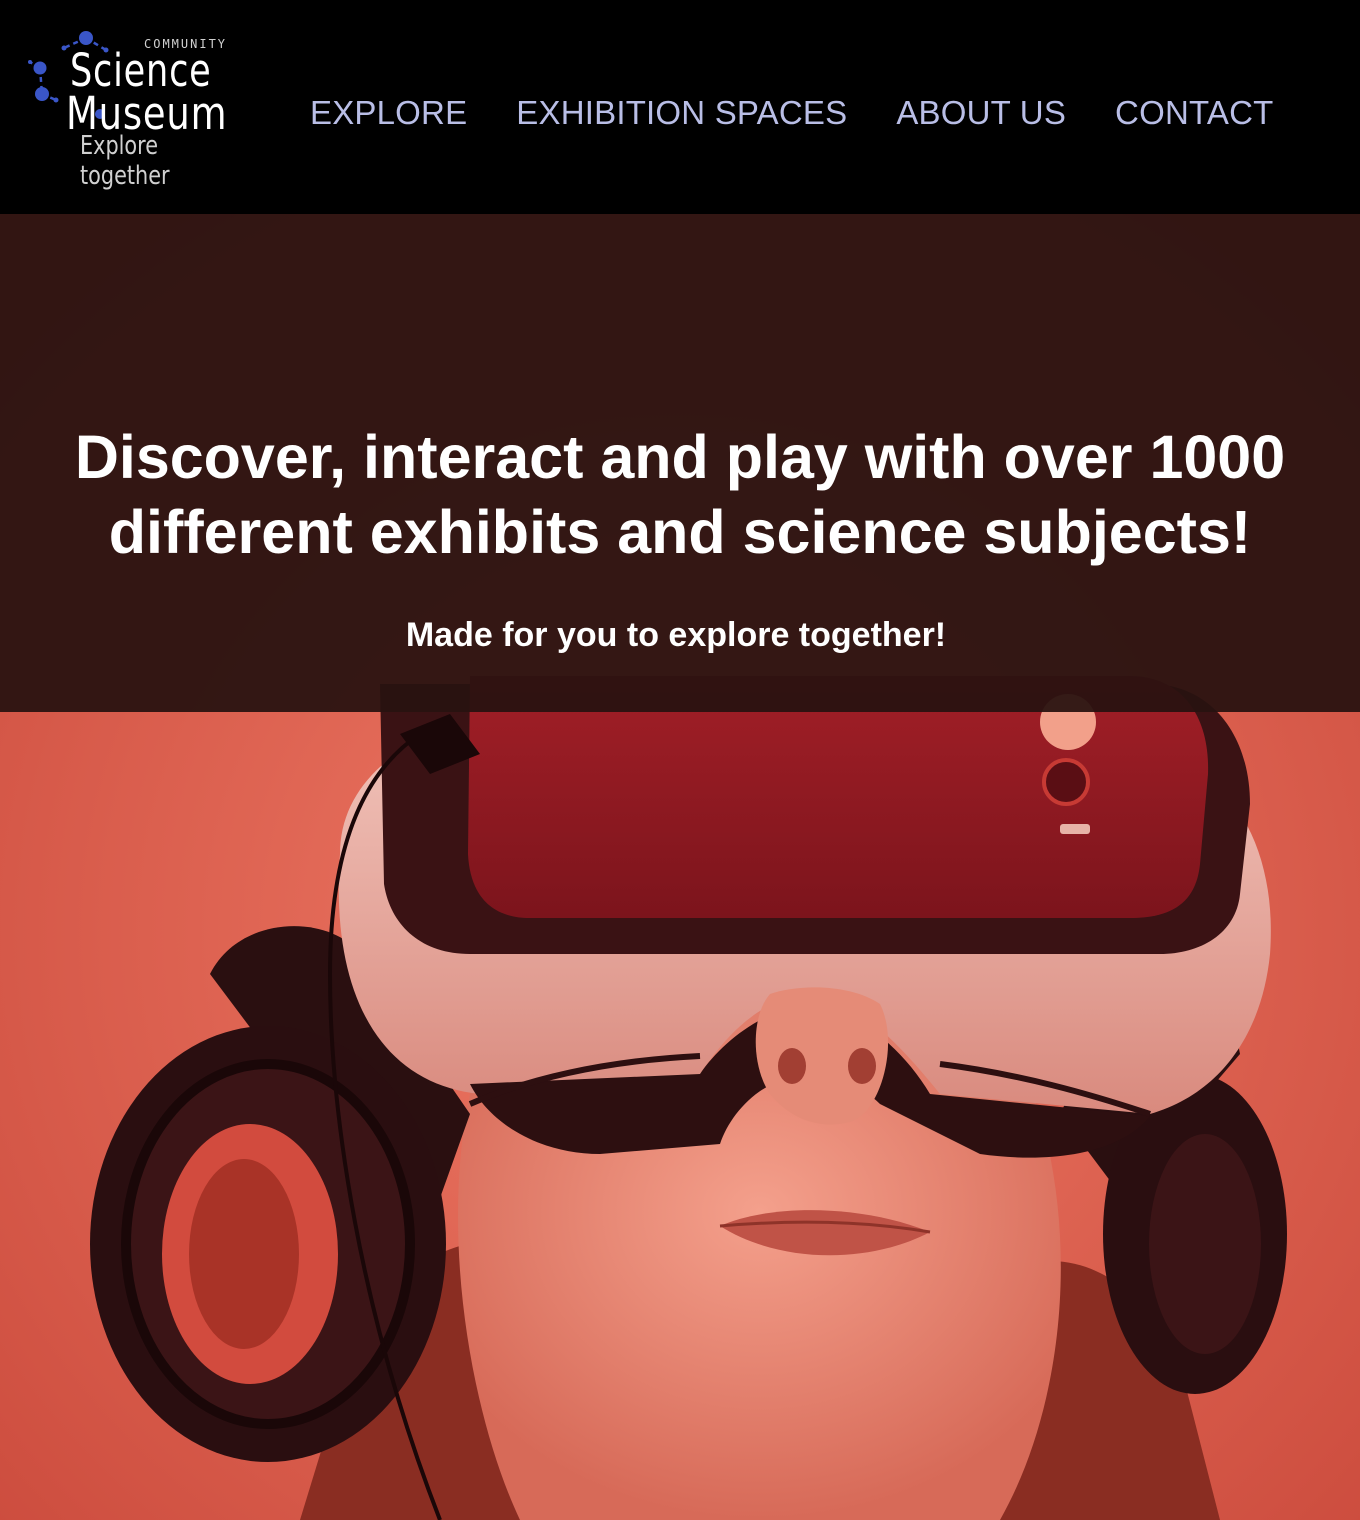  Describe the element at coordinates (676, 635) in the screenshot. I see `hero-subheadline: Made for you to explore together!` at that location.